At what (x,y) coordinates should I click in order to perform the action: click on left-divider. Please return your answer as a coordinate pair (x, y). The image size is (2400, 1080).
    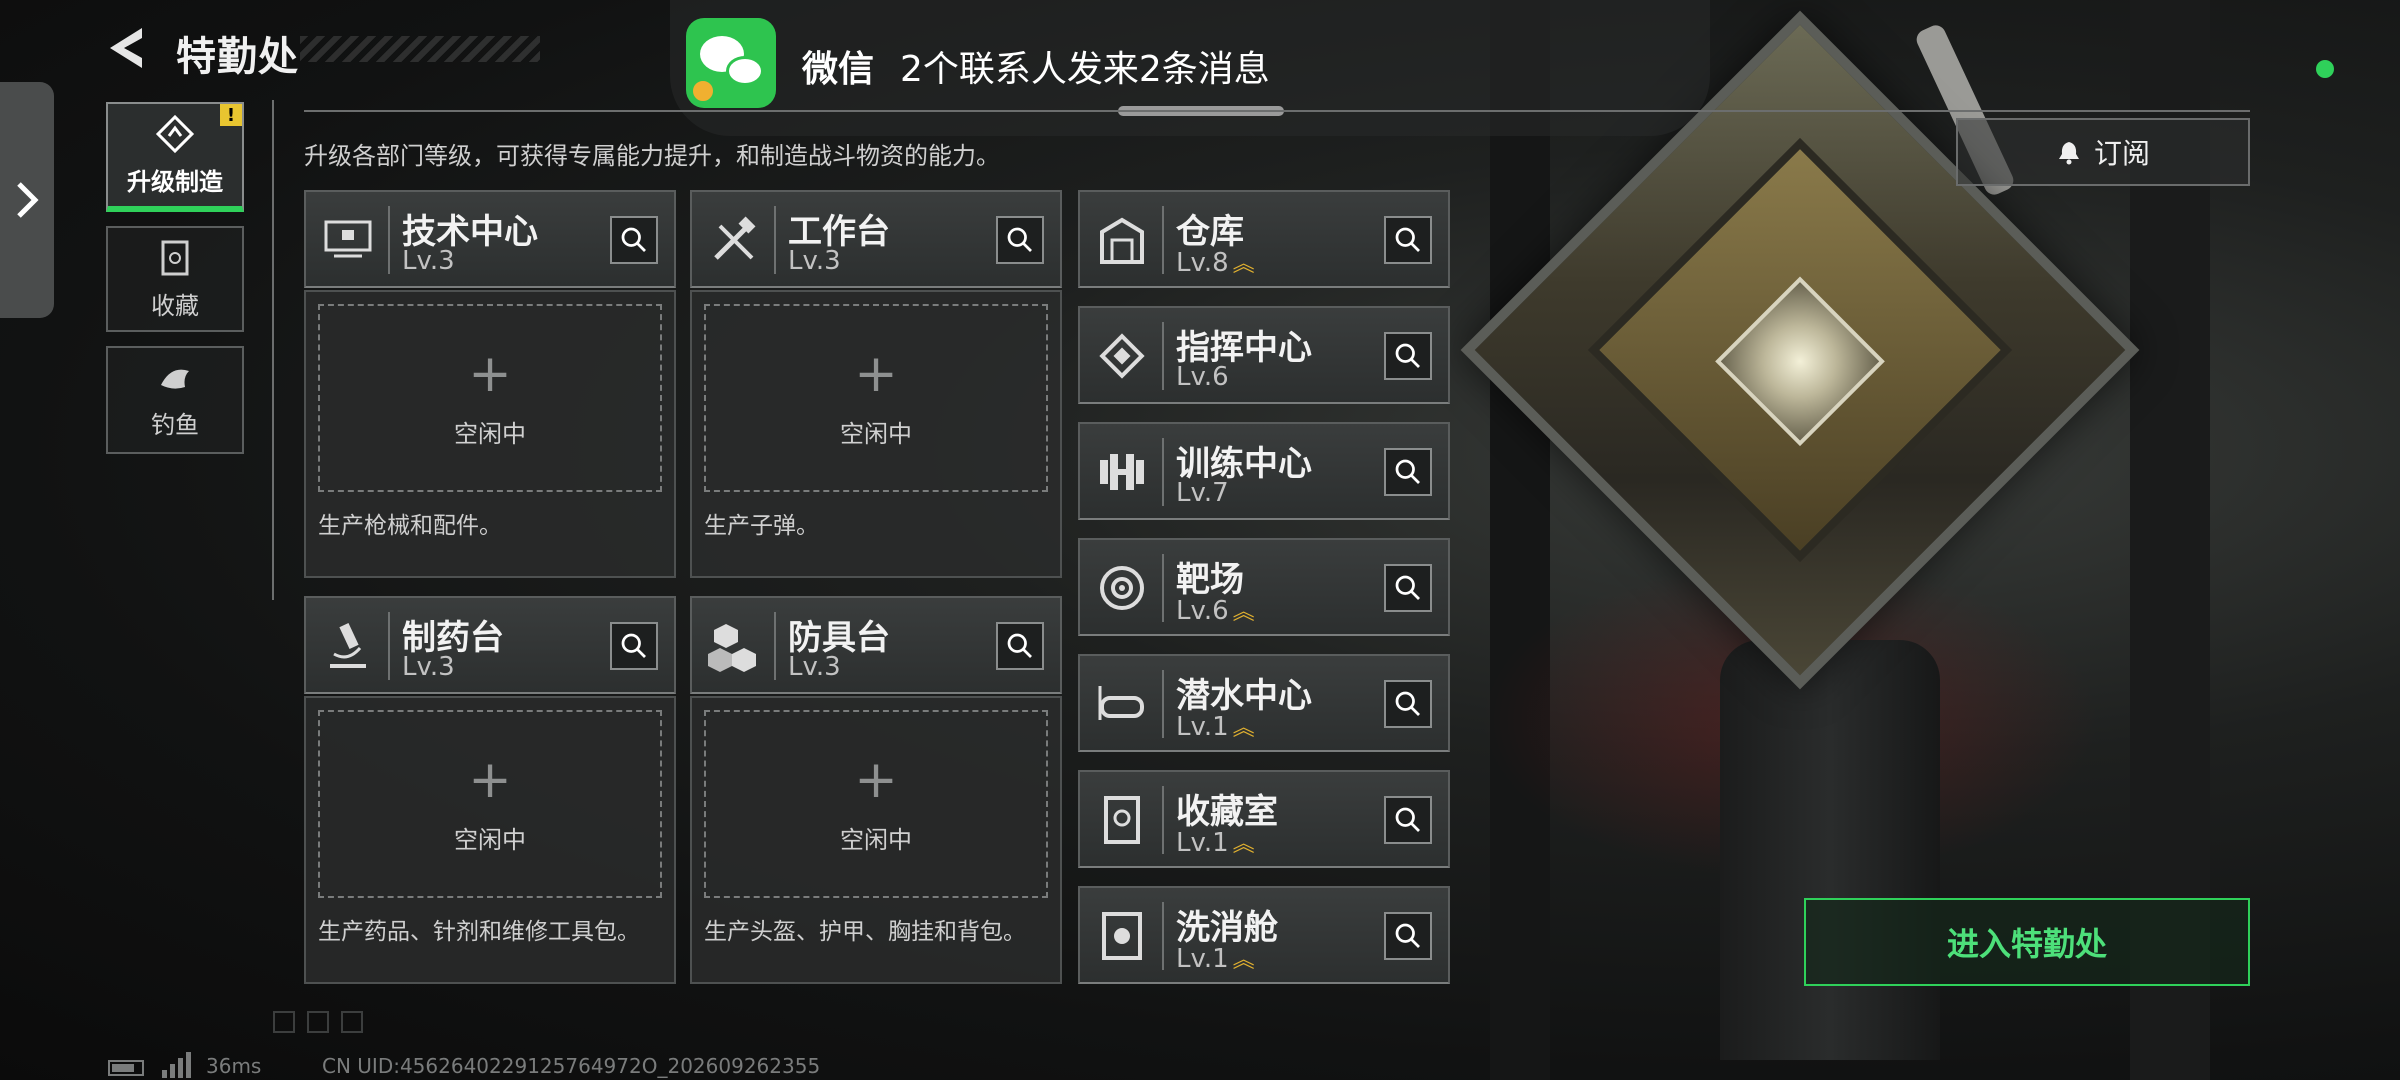
    Looking at the image, I should click on (273, 350).